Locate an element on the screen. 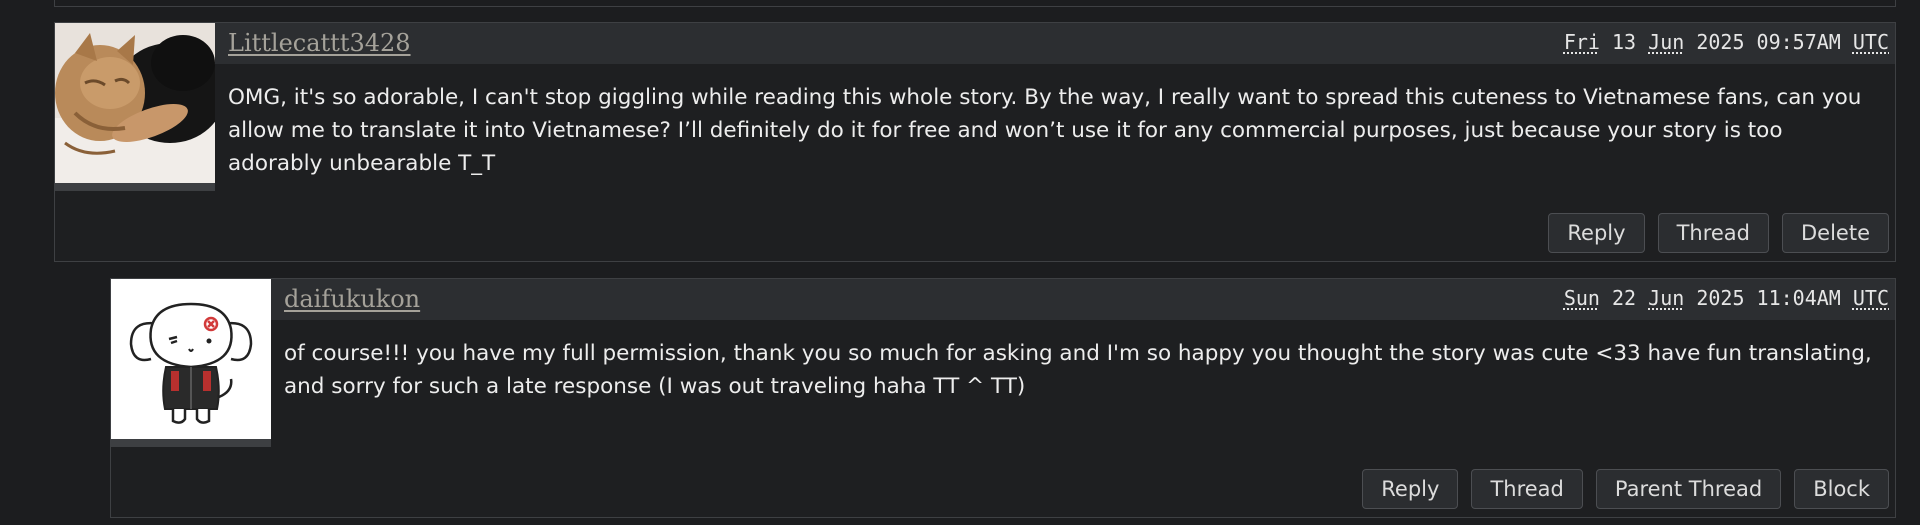 This screenshot has width=1920, height=525. username-link: daifukukon is located at coordinates (352, 299).